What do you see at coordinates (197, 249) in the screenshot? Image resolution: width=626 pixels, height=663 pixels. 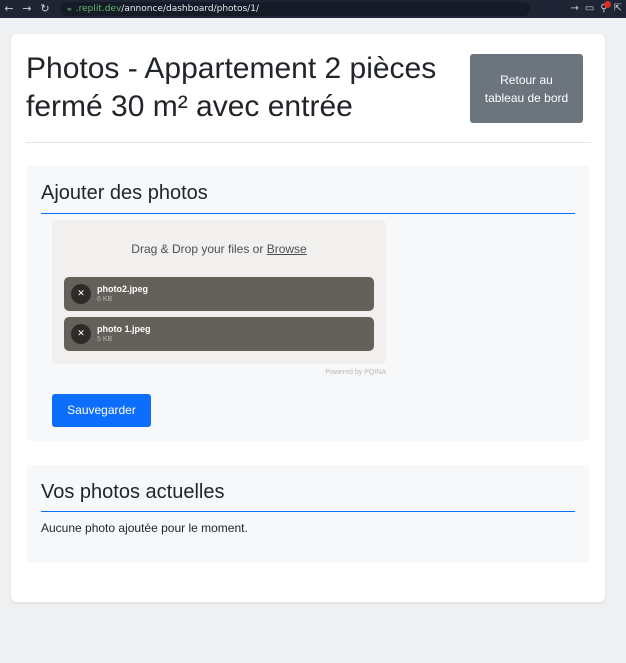 I see `drop-text: Drag & Drop your files or` at bounding box center [197, 249].